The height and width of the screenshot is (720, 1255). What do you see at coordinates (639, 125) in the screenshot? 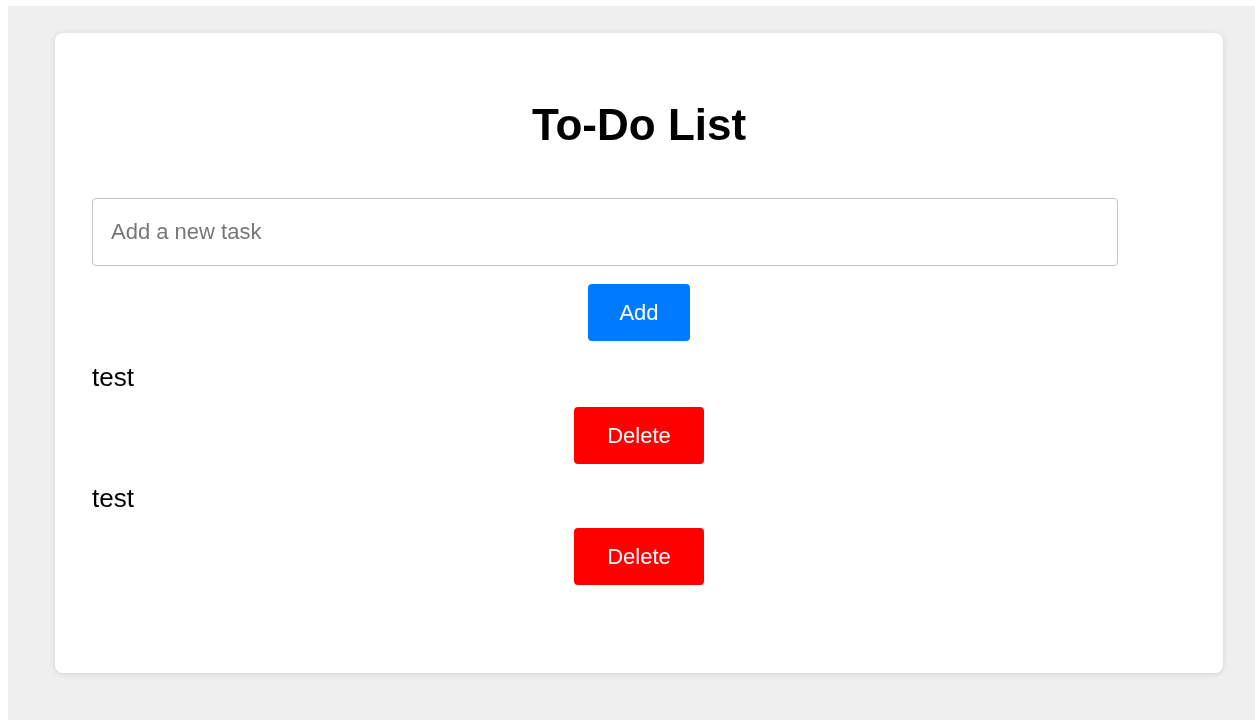
I see `page-title: To-Do List` at bounding box center [639, 125].